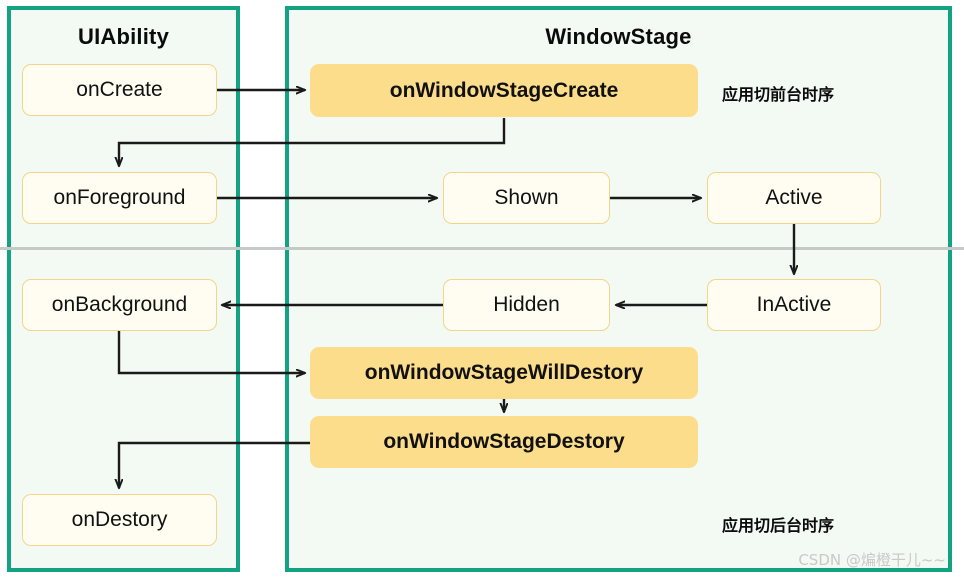  I want to click on node-label: onWindowStageWillDestory, so click(504, 373).